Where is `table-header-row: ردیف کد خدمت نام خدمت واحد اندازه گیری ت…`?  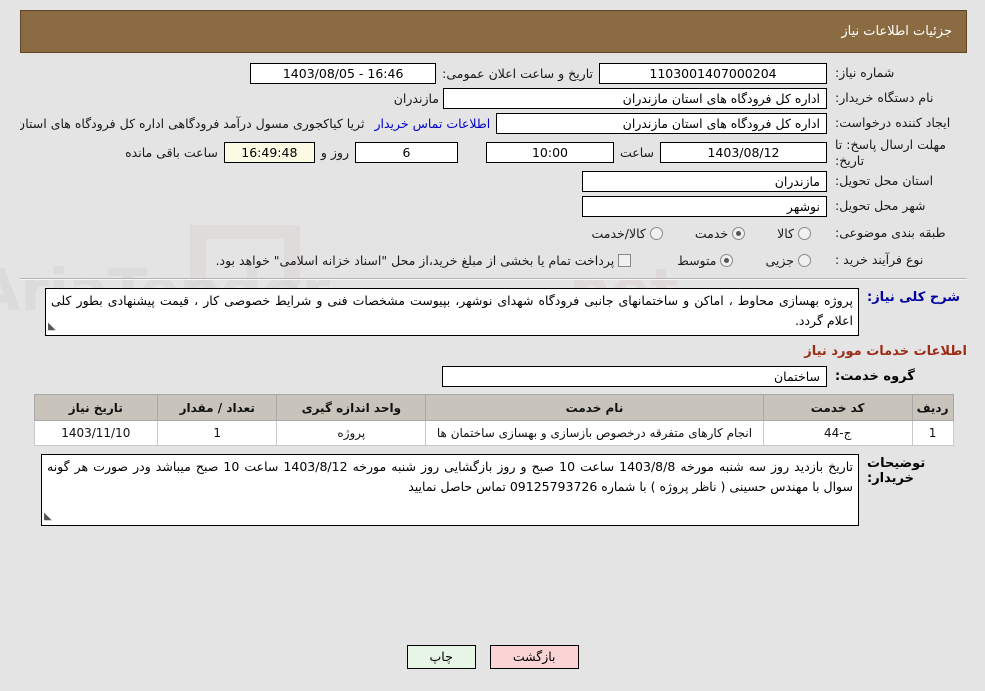 table-header-row: ردیف کد خدمت نام خدمت واحد اندازه گیری ت… is located at coordinates (493, 408).